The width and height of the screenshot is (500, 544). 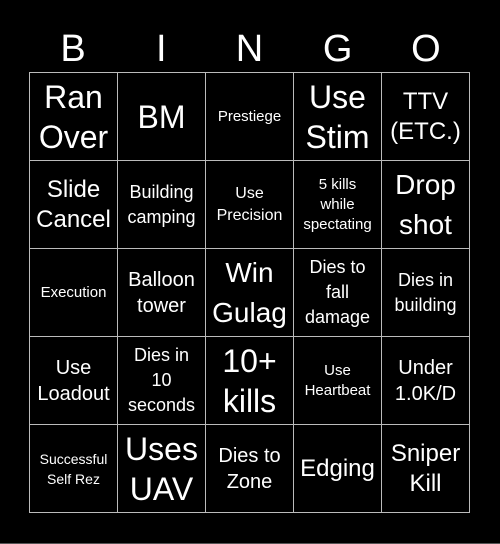 I want to click on header-letter-i: I, so click(x=161, y=49).